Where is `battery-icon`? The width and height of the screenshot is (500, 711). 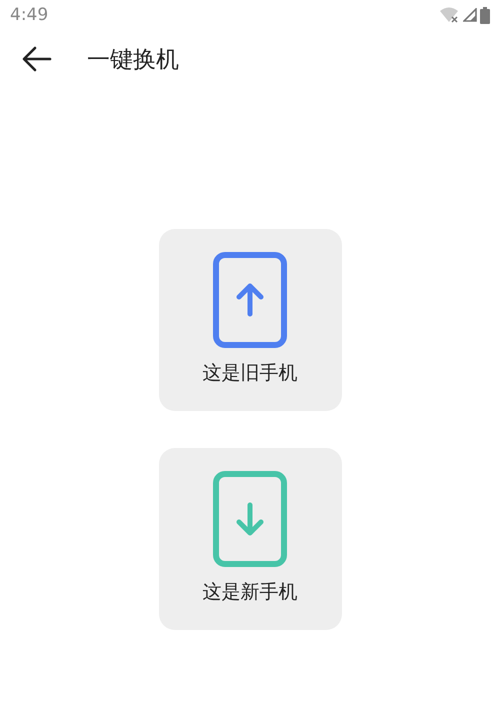 battery-icon is located at coordinates (485, 15).